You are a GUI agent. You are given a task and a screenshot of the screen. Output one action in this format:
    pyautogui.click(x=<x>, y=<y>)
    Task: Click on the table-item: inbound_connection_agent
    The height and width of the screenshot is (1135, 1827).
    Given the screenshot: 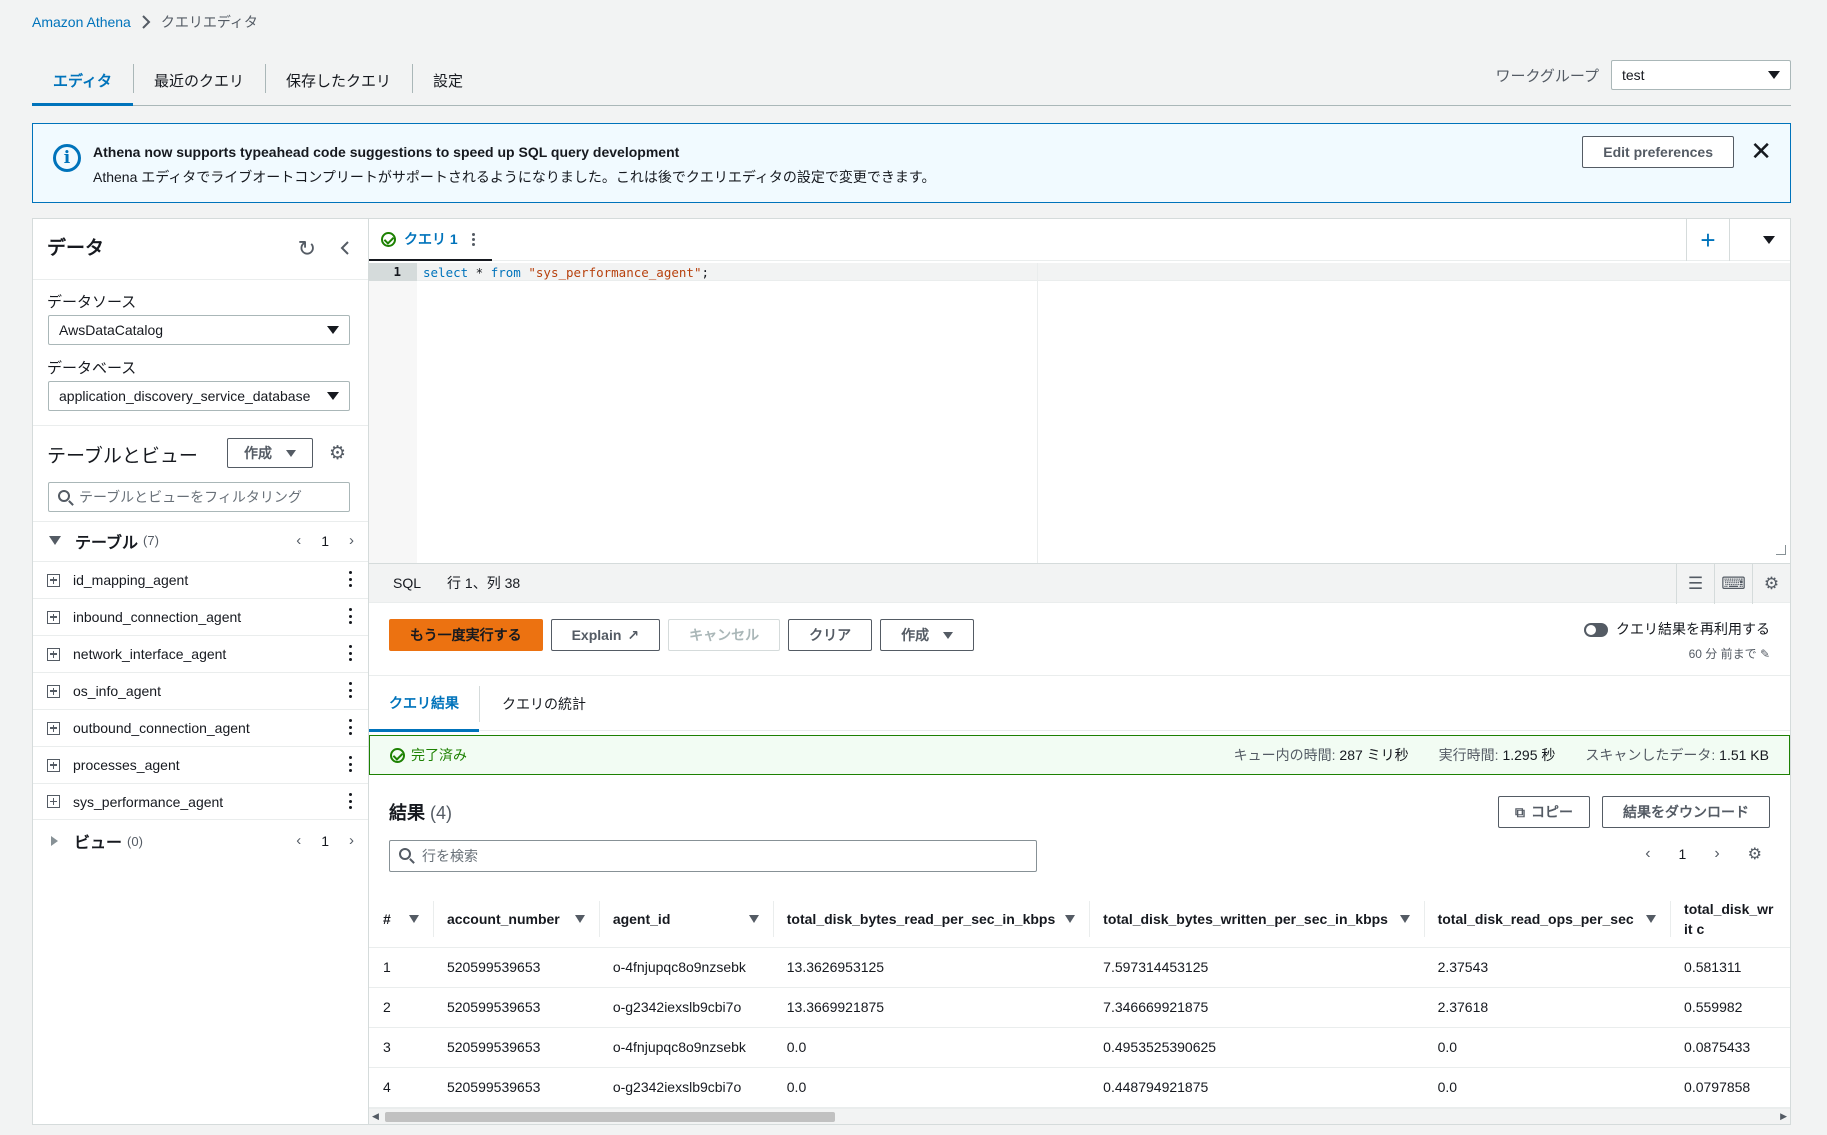 What is the action you would take?
    pyautogui.click(x=200, y=616)
    